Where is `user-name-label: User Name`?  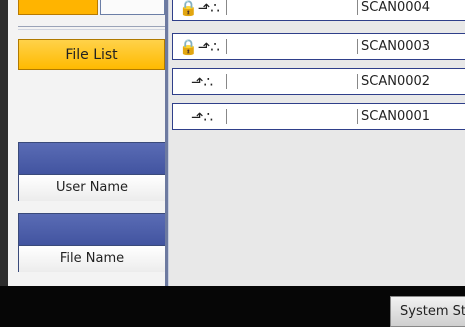 user-name-label: User Name is located at coordinates (92, 188).